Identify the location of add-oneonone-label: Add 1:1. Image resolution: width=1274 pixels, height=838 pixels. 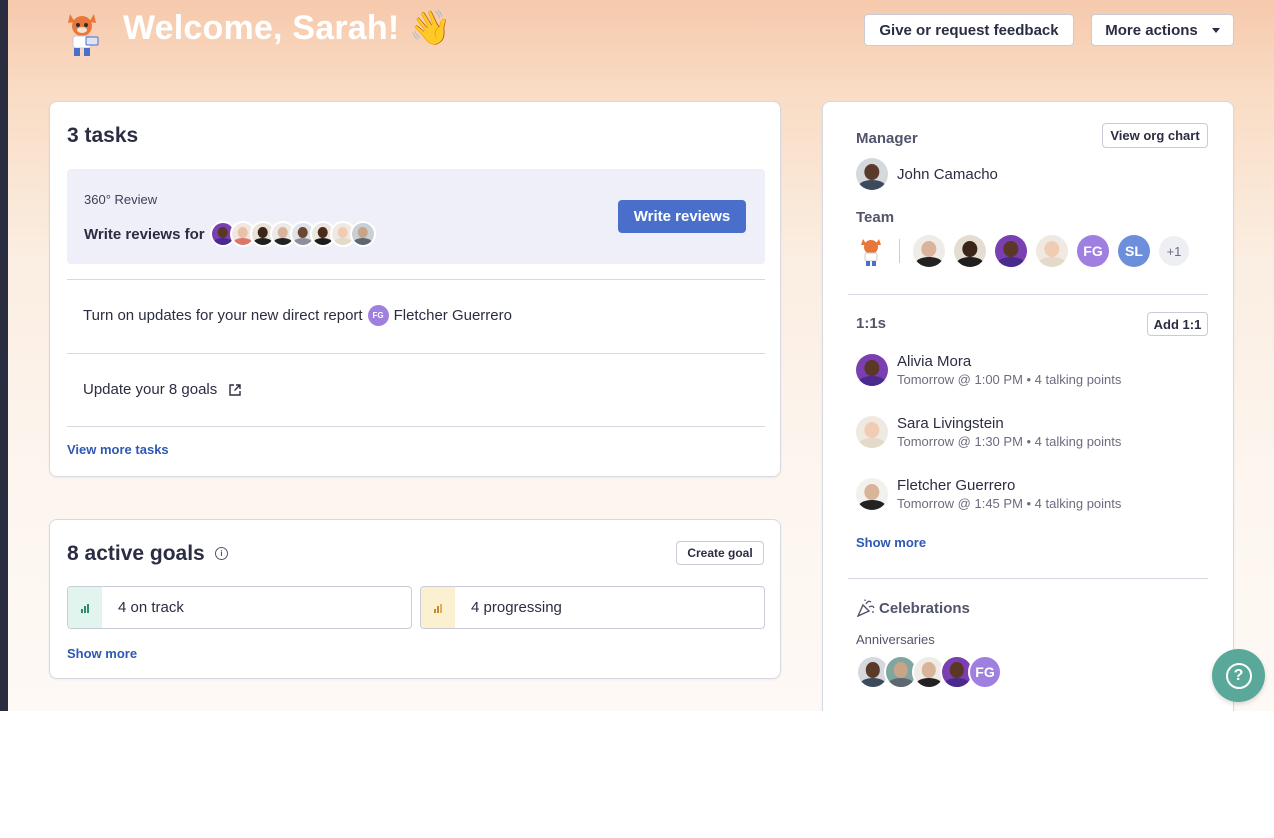
(1177, 324).